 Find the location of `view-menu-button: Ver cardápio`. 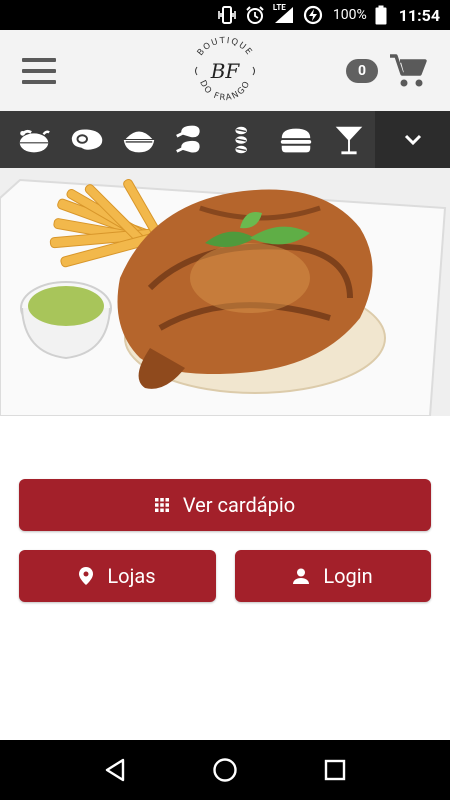

view-menu-button: Ver cardápio is located at coordinates (225, 505).